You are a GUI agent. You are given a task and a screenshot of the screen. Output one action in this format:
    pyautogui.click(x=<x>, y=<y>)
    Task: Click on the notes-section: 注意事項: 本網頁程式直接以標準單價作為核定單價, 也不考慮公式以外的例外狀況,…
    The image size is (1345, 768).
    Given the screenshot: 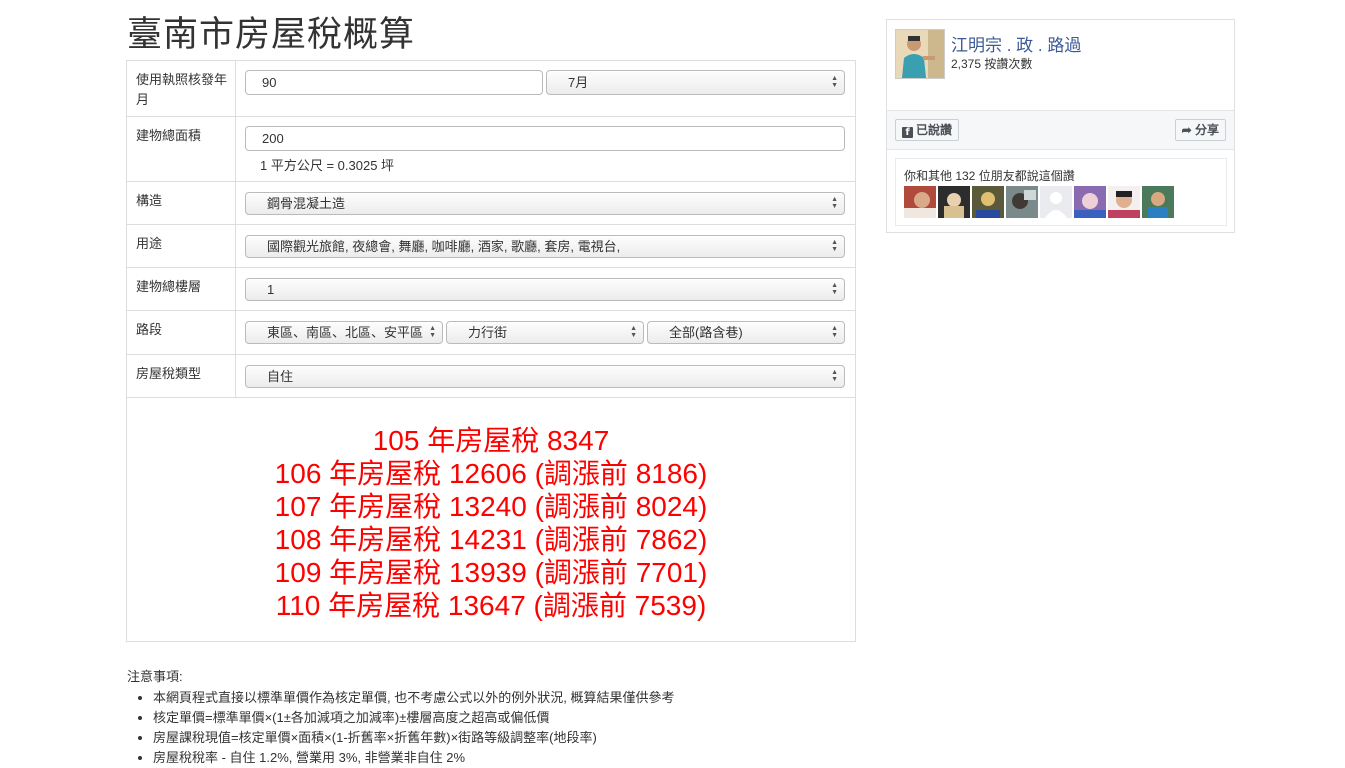 What is the action you would take?
    pyautogui.click(x=400, y=717)
    